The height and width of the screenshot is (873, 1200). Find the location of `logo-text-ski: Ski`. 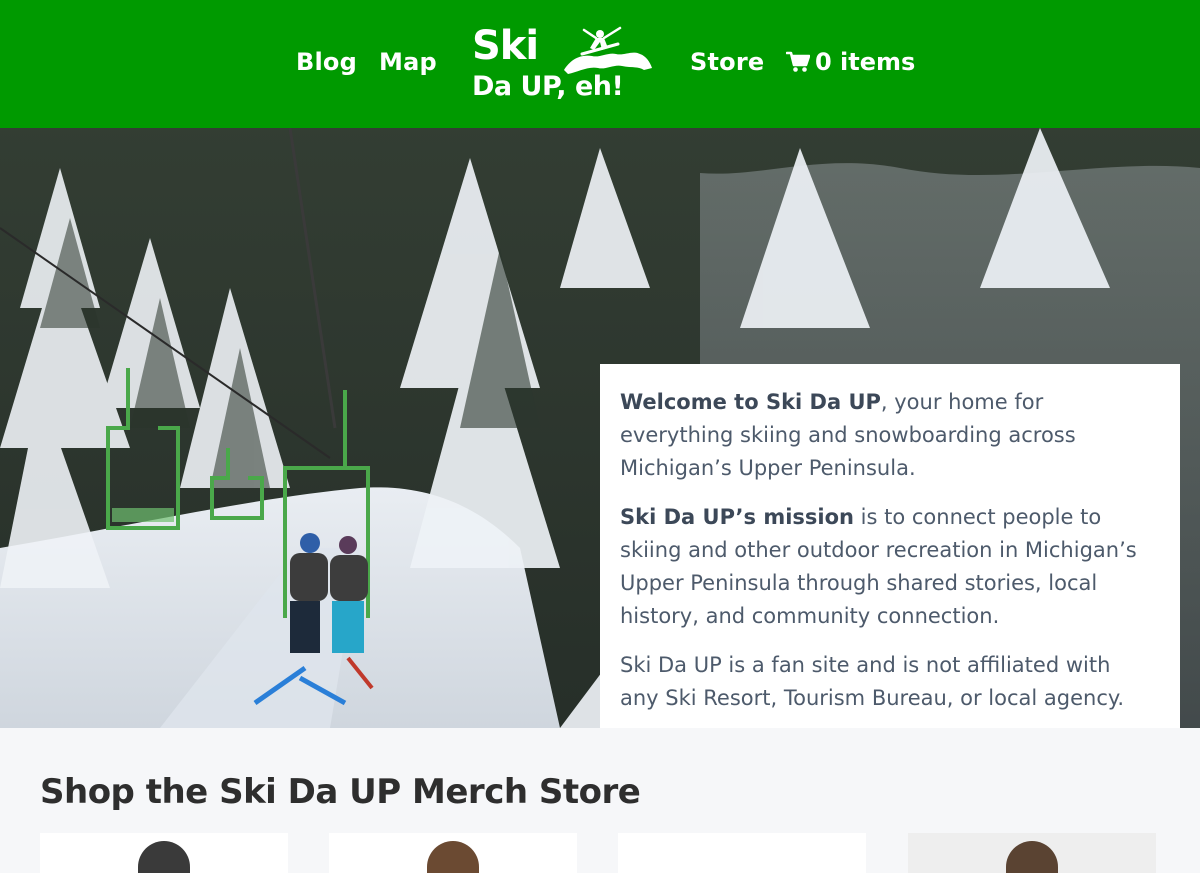

logo-text-ski: Ski is located at coordinates (505, 46).